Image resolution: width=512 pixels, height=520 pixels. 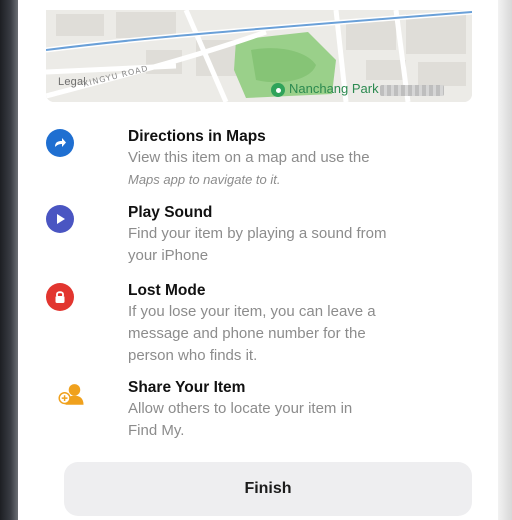 I want to click on background-edge-right, so click(x=505, y=260).